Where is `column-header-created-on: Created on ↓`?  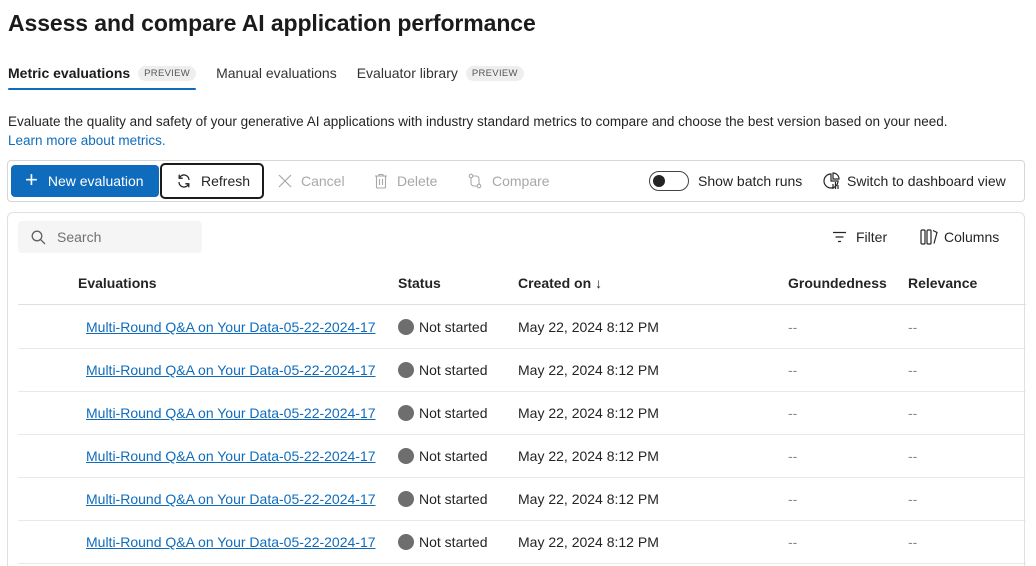 column-header-created-on: Created on ↓ is located at coordinates (560, 283).